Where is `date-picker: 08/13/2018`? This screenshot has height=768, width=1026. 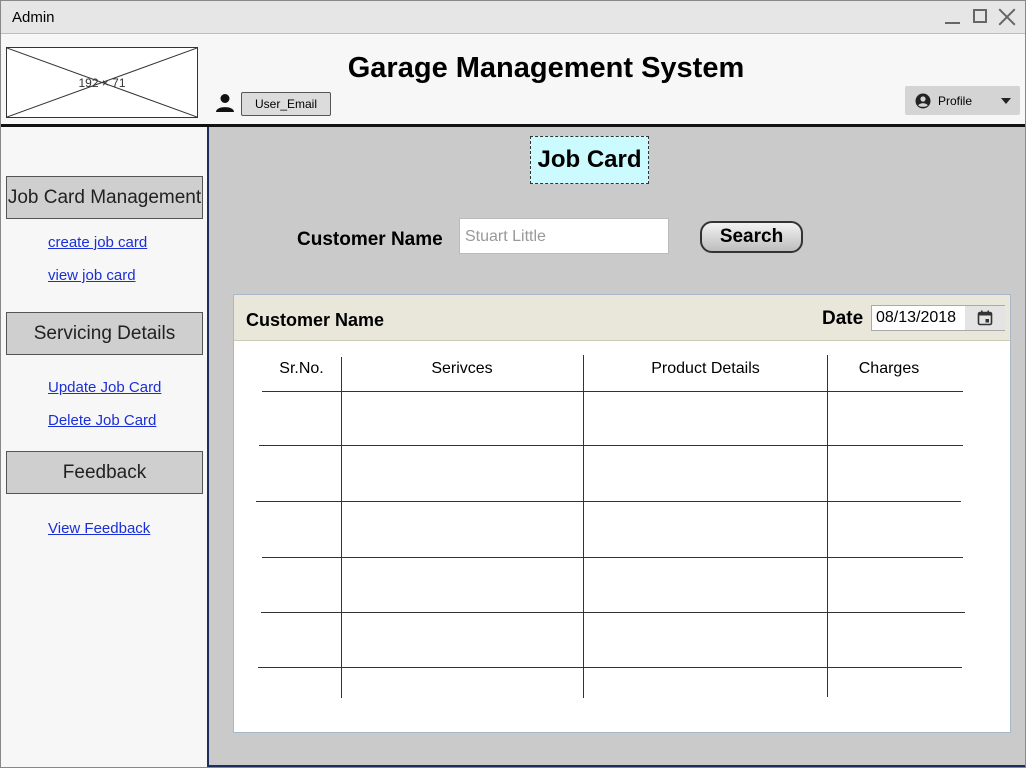 date-picker: 08/13/2018 is located at coordinates (938, 318).